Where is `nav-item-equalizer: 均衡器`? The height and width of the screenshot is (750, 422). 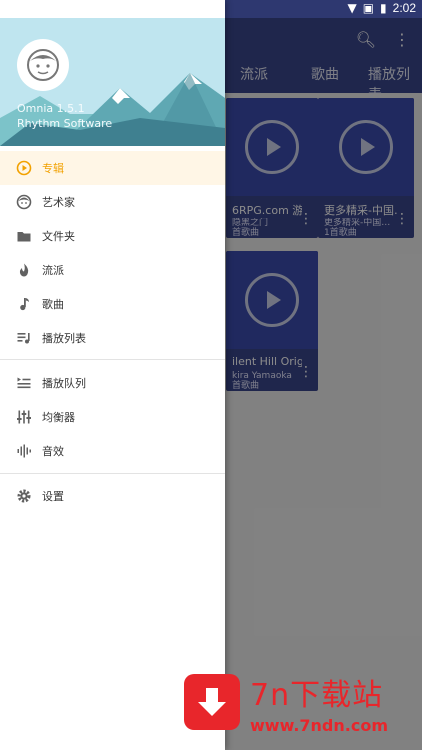
nav-item-equalizer: 均衡器 is located at coordinates (112, 417).